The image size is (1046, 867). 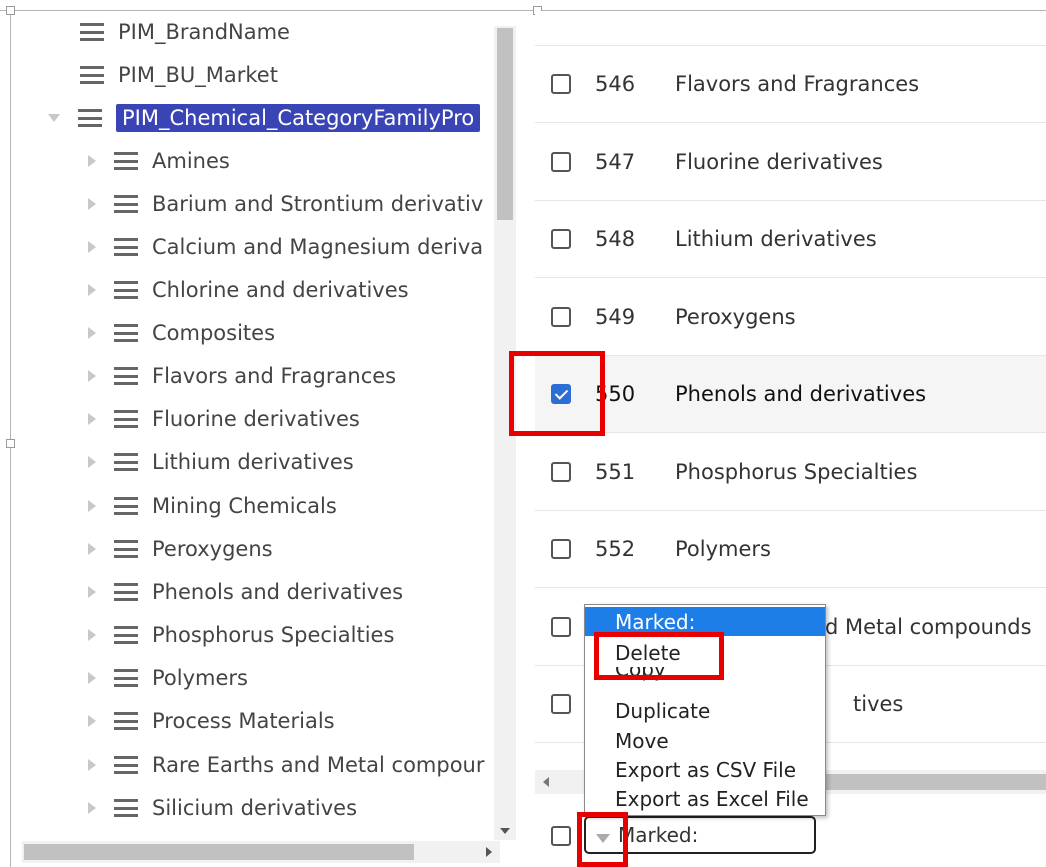 I want to click on menu-item-export-excel: Export as Excel File, so click(x=705, y=798).